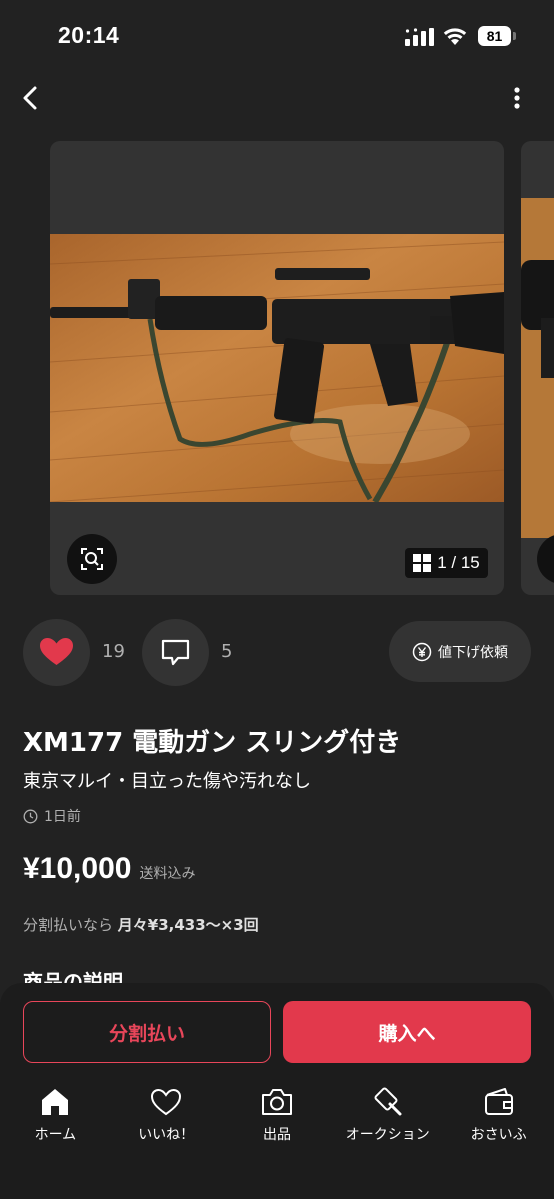 The width and height of the screenshot is (554, 1199). What do you see at coordinates (514, 36) in the screenshot?
I see `battery-cap` at bounding box center [514, 36].